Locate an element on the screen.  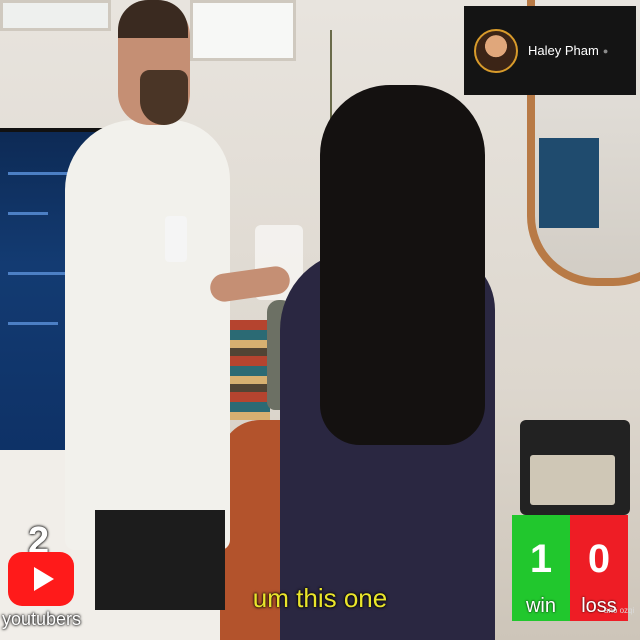
mirror-reflection is located at coordinates (569, 183).